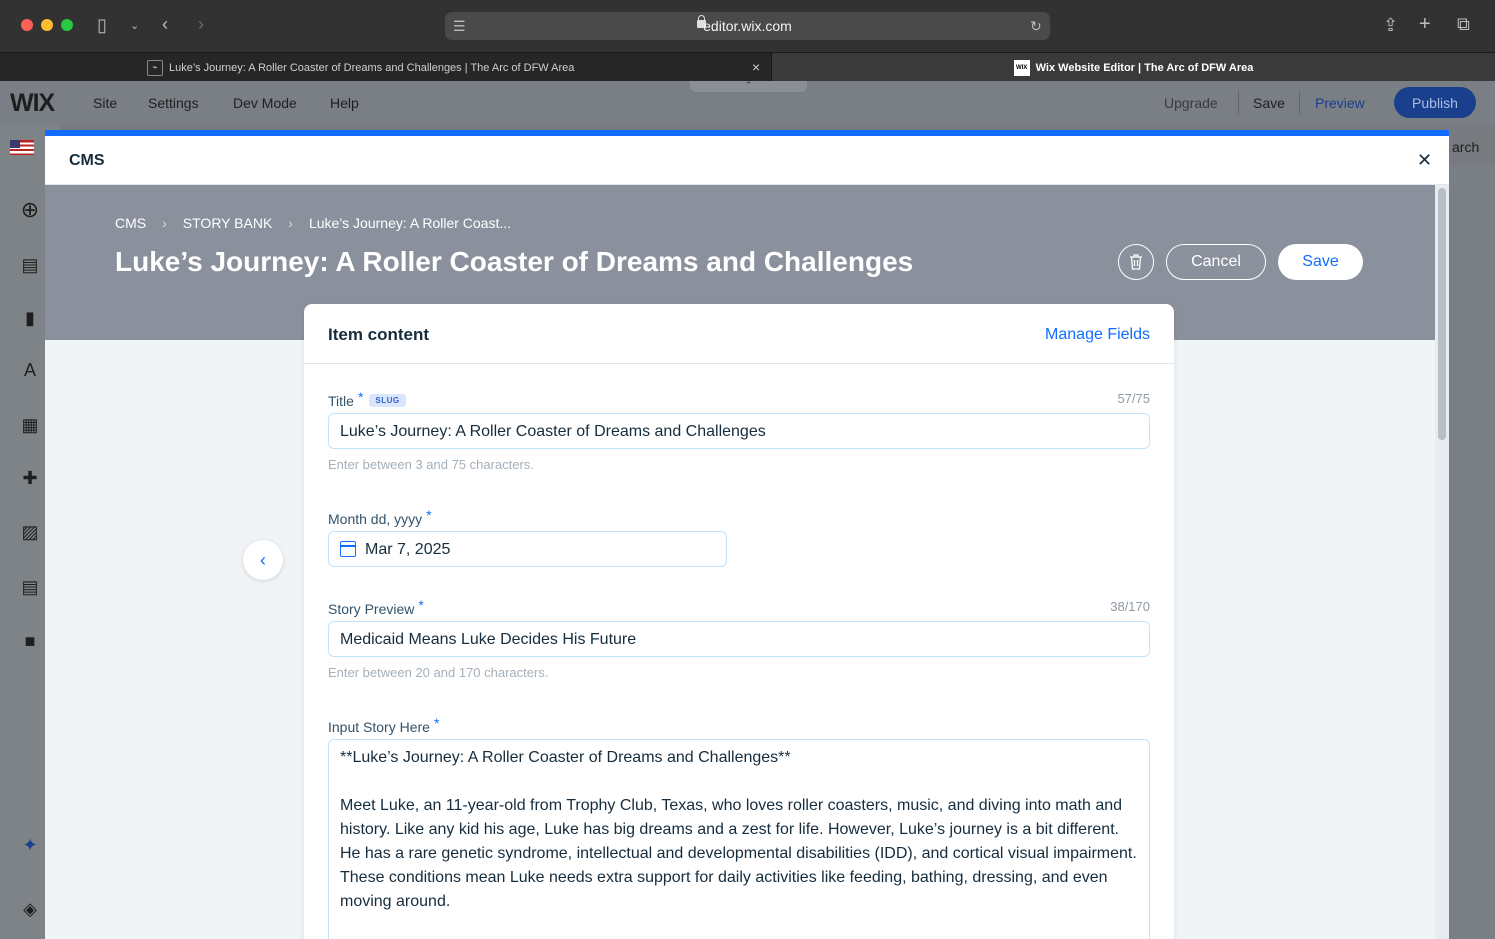 This screenshot has height=939, width=1495. What do you see at coordinates (1320, 262) in the screenshot?
I see `save-button: Save` at bounding box center [1320, 262].